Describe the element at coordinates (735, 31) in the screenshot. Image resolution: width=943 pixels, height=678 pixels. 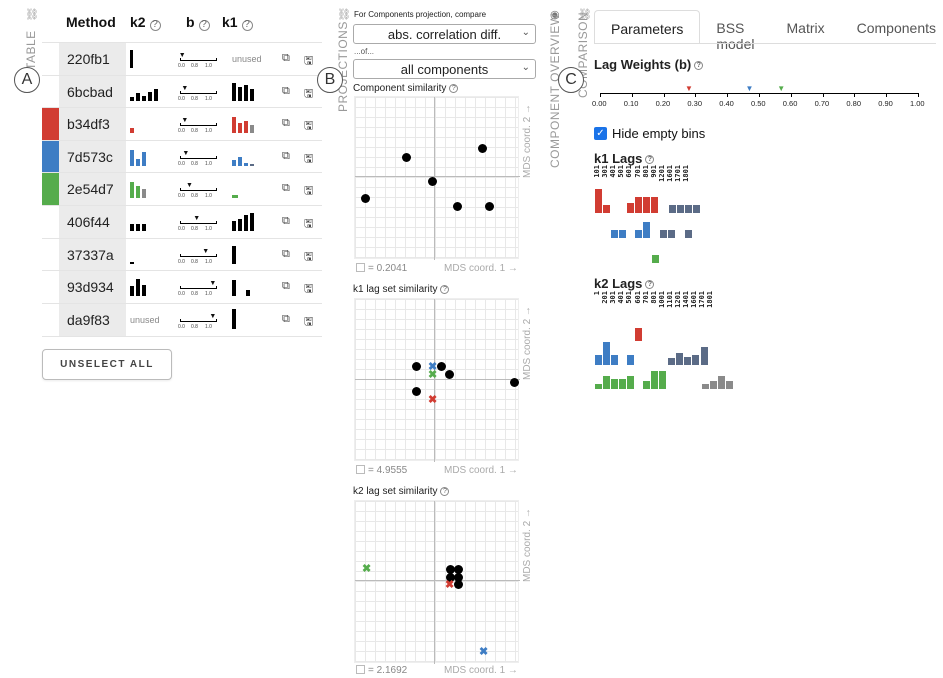
I see `tab-bss-model: BSS model` at that location.